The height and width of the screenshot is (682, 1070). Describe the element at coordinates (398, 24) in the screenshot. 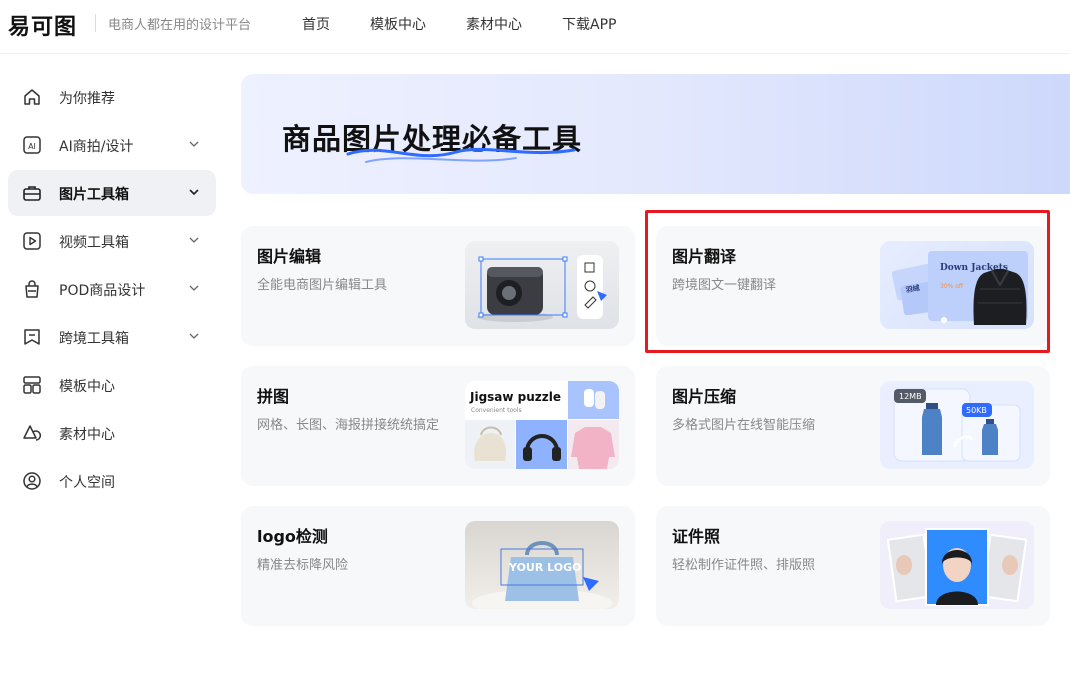

I see `nav-templates: 模板中心` at that location.